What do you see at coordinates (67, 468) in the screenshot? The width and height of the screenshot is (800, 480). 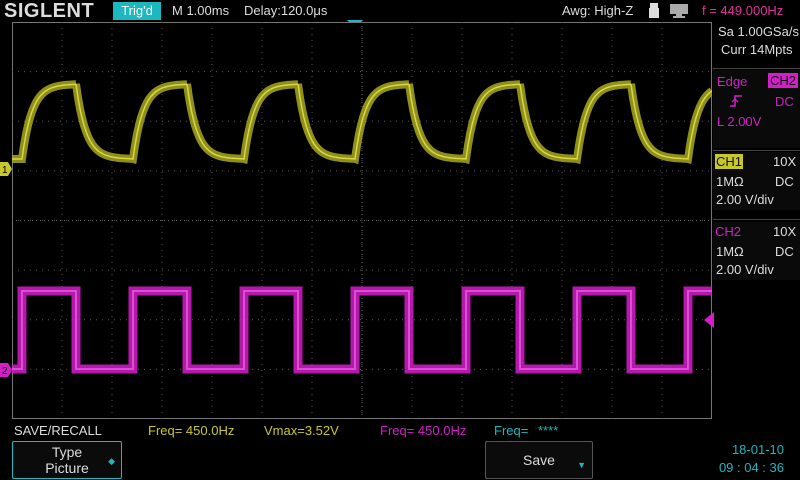 I see `type-softkey-value: Picture` at bounding box center [67, 468].